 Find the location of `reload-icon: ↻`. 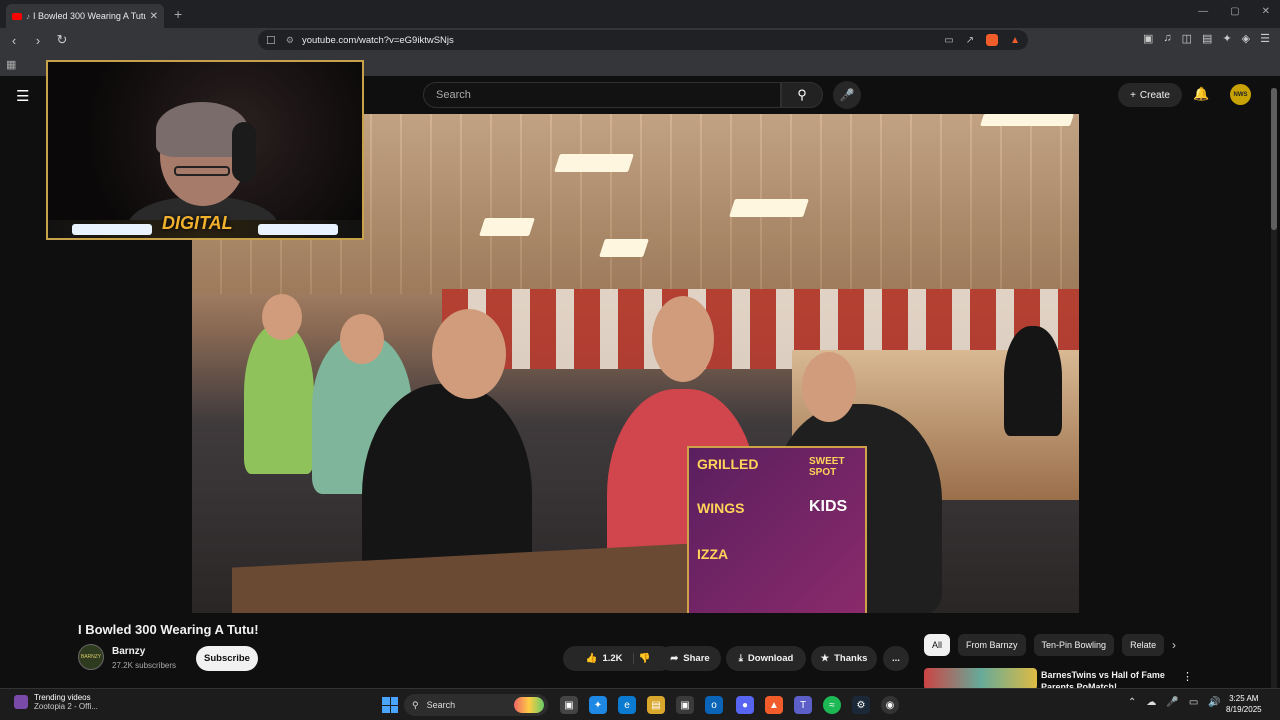

reload-icon: ↻ is located at coordinates (62, 40).